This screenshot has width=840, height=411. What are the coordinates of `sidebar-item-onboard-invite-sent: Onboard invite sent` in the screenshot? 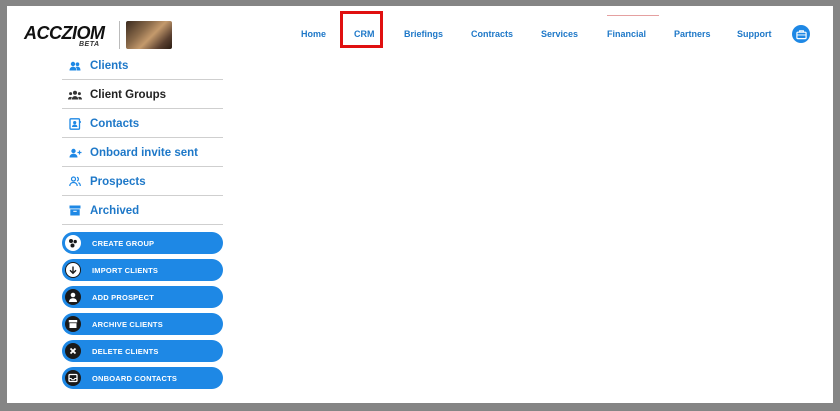 It's located at (142, 153).